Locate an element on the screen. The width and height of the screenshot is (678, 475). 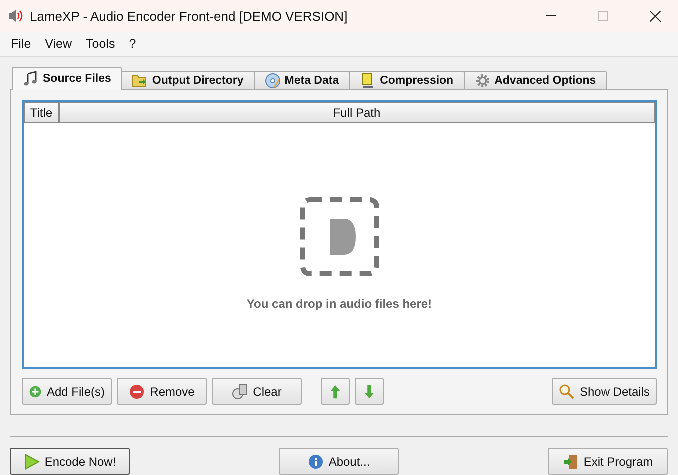
menu-item: ? is located at coordinates (133, 44).